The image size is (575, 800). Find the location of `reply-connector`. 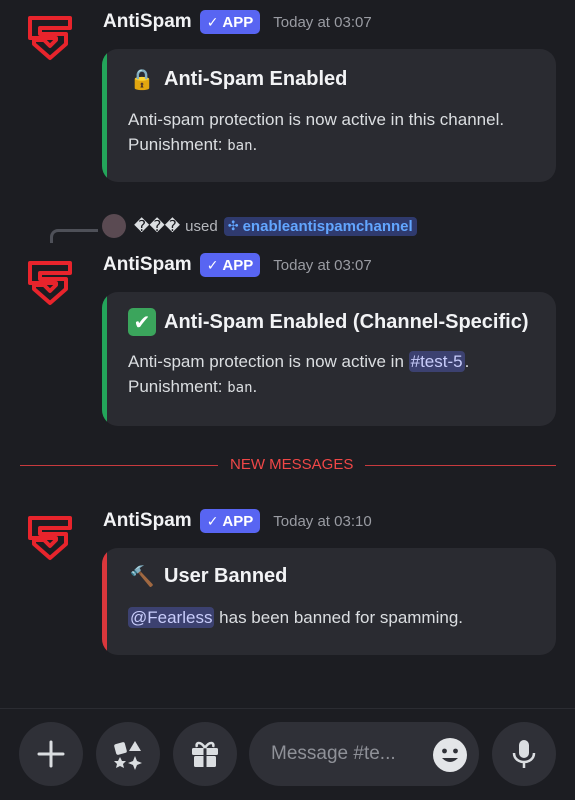

reply-connector is located at coordinates (74, 236).